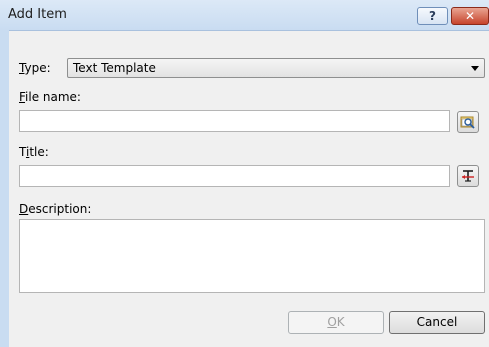  I want to click on type-dropdown: Text Template, so click(276, 68).